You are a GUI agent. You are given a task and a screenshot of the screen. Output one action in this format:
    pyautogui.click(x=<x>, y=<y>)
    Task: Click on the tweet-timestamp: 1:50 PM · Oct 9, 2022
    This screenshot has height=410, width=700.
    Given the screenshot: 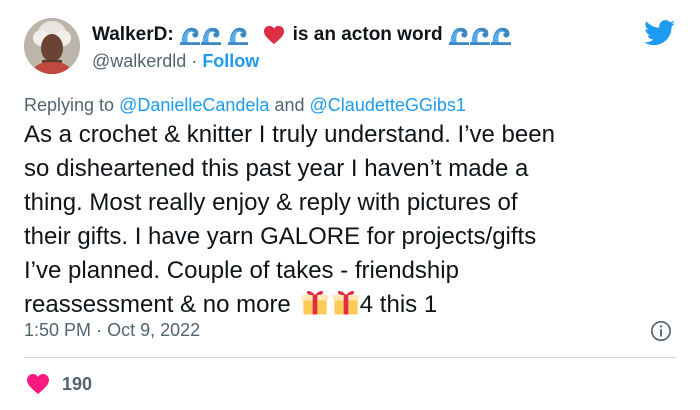 What is the action you would take?
    pyautogui.click(x=112, y=330)
    